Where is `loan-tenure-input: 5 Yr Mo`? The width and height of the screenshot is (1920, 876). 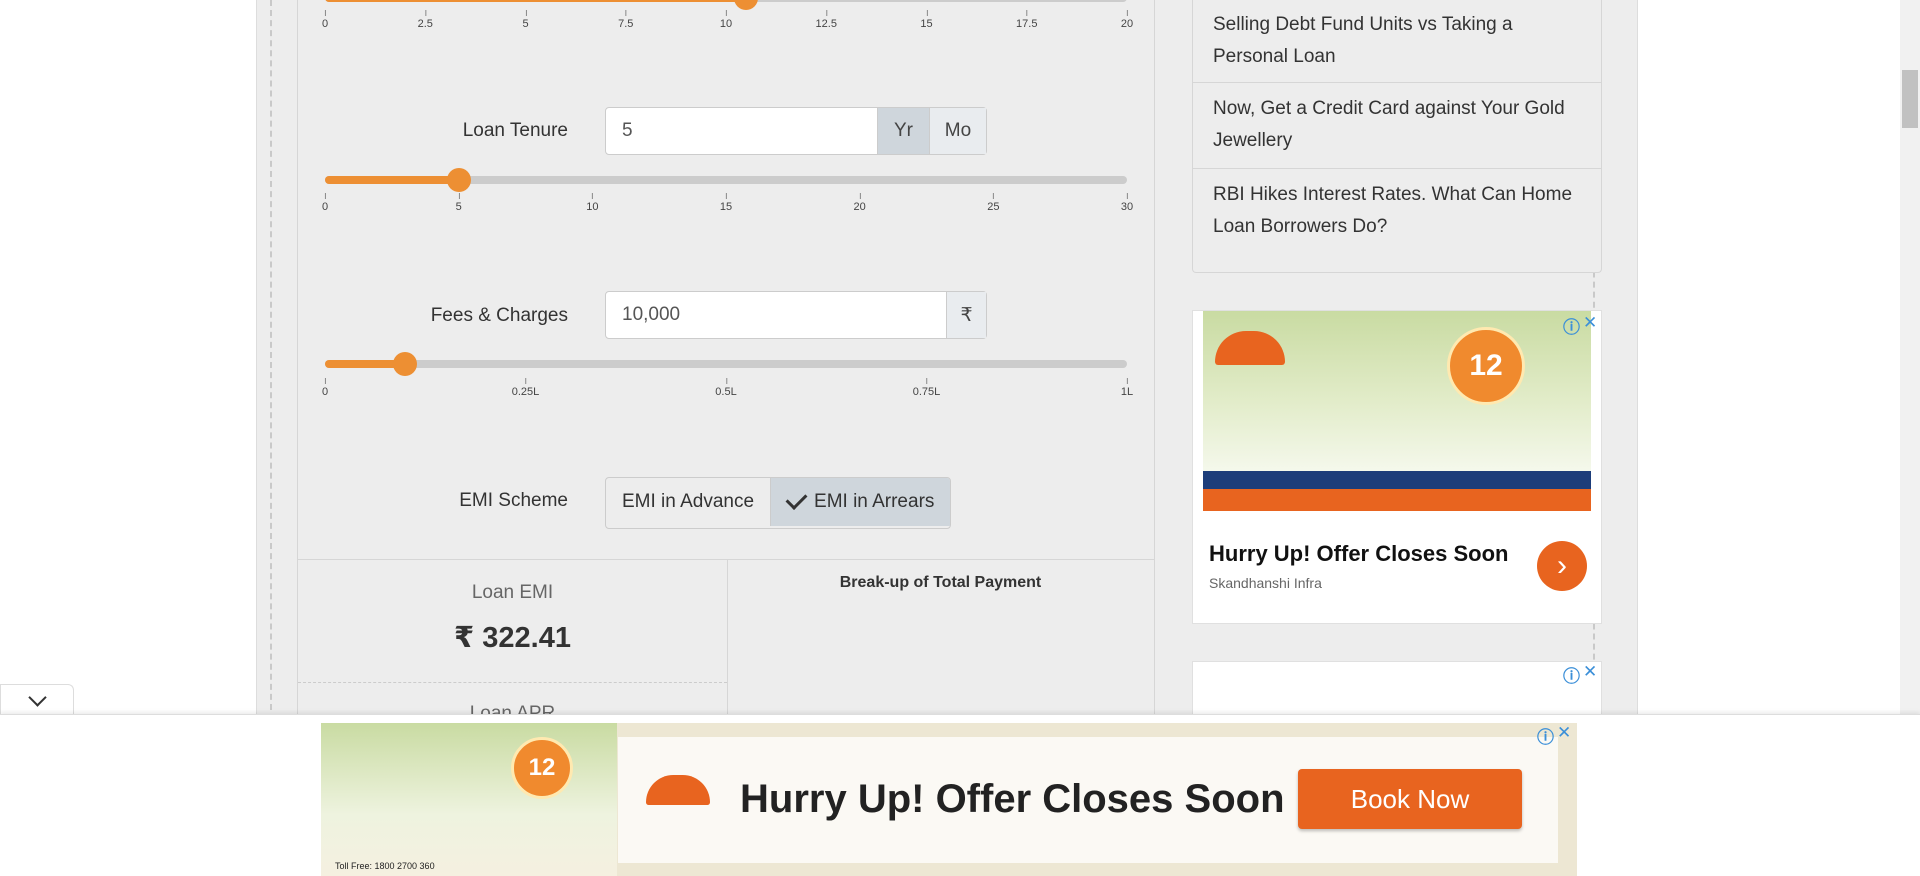
loan-tenure-input: 5 Yr Mo is located at coordinates (796, 131).